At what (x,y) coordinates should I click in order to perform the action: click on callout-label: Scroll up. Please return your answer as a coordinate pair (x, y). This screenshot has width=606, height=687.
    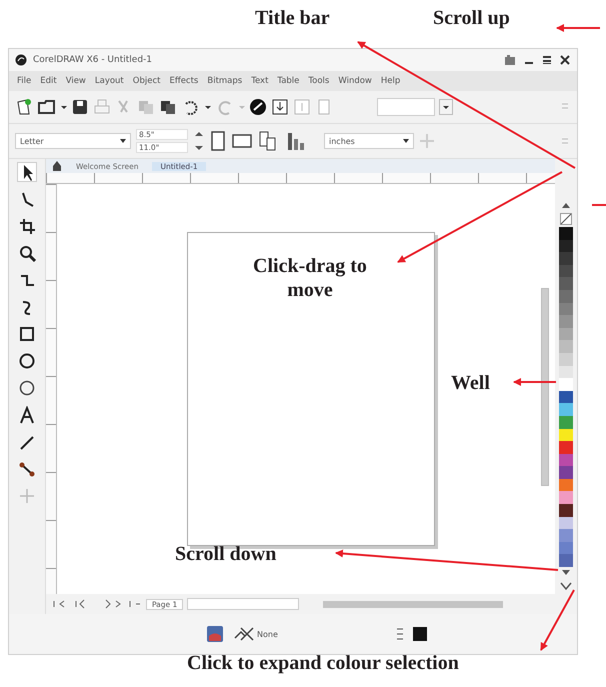
    Looking at the image, I should click on (471, 18).